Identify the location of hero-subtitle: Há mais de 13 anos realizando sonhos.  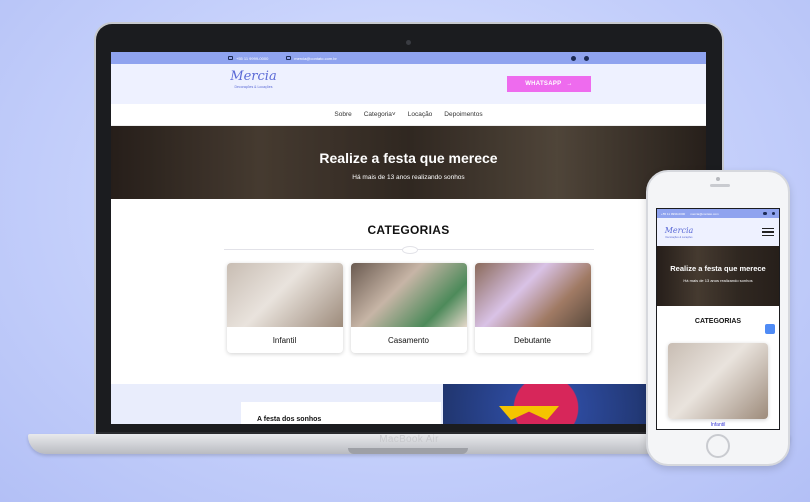
(408, 177).